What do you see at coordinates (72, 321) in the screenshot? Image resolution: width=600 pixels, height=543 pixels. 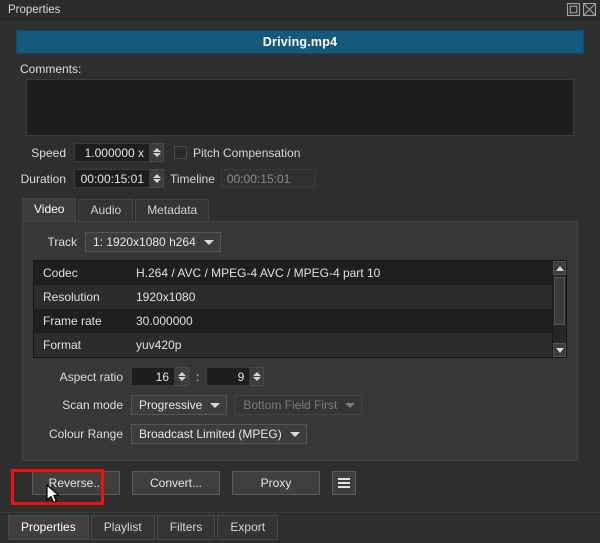 I see `row-key: Frame rate` at bounding box center [72, 321].